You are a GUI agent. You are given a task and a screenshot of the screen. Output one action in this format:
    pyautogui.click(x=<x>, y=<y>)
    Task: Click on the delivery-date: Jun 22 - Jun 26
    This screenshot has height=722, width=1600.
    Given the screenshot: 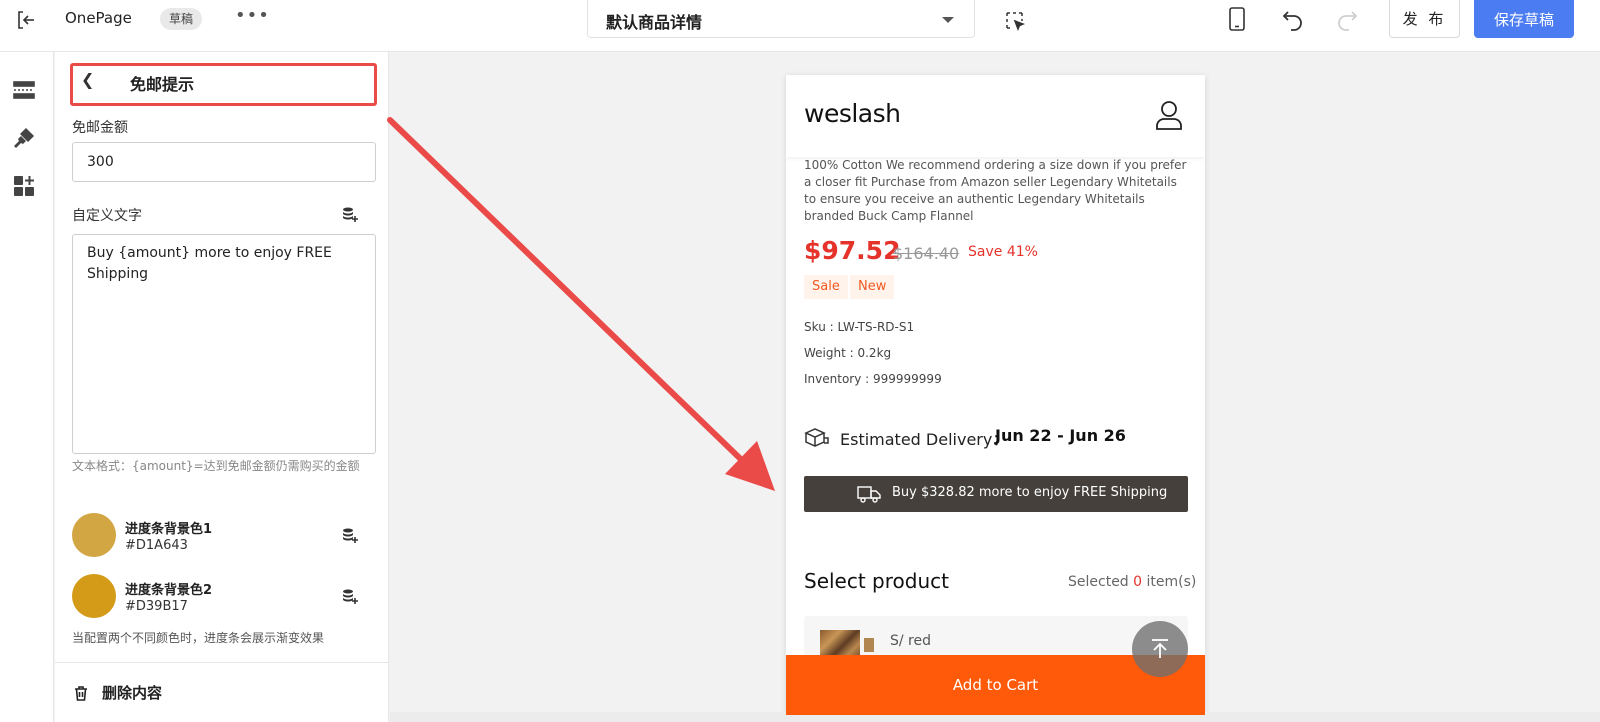 What is the action you would take?
    pyautogui.click(x=1060, y=435)
    